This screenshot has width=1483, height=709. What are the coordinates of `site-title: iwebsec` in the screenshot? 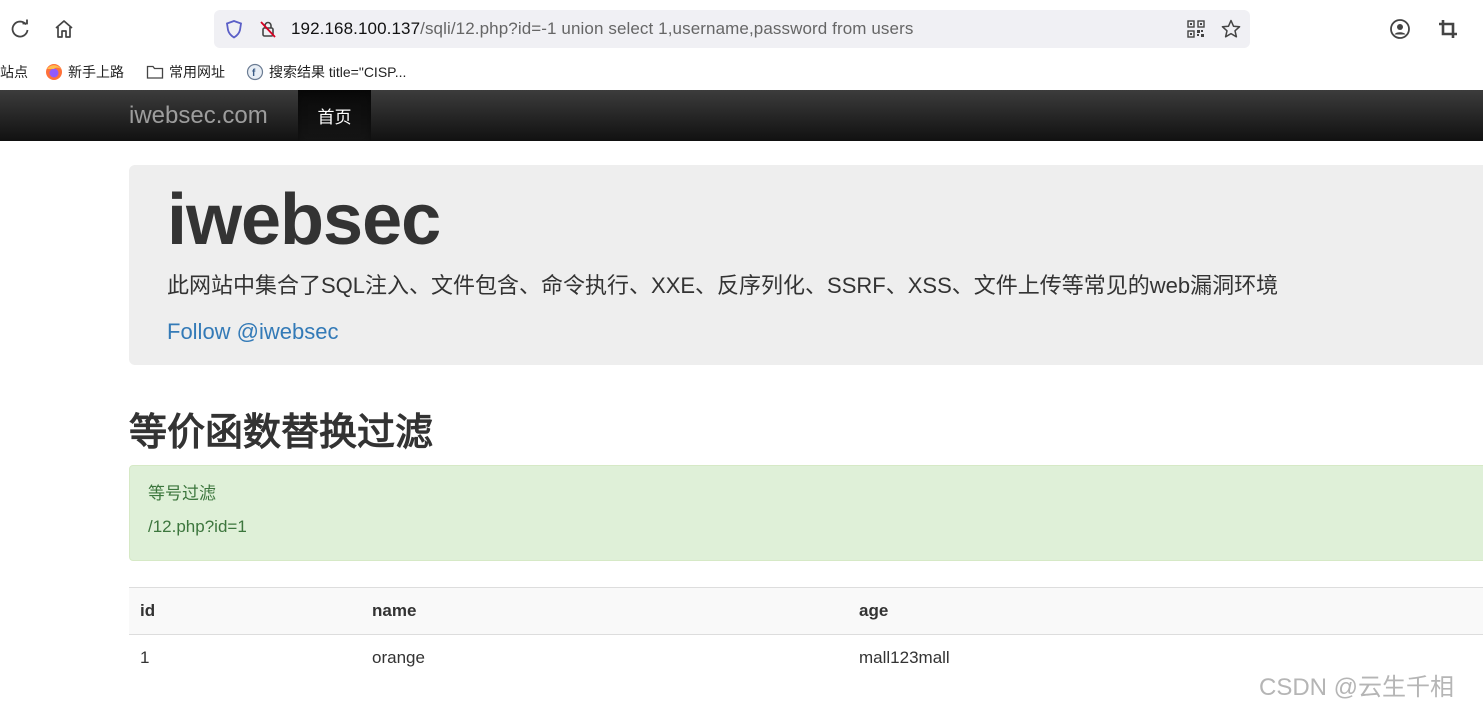 It's located at (304, 220).